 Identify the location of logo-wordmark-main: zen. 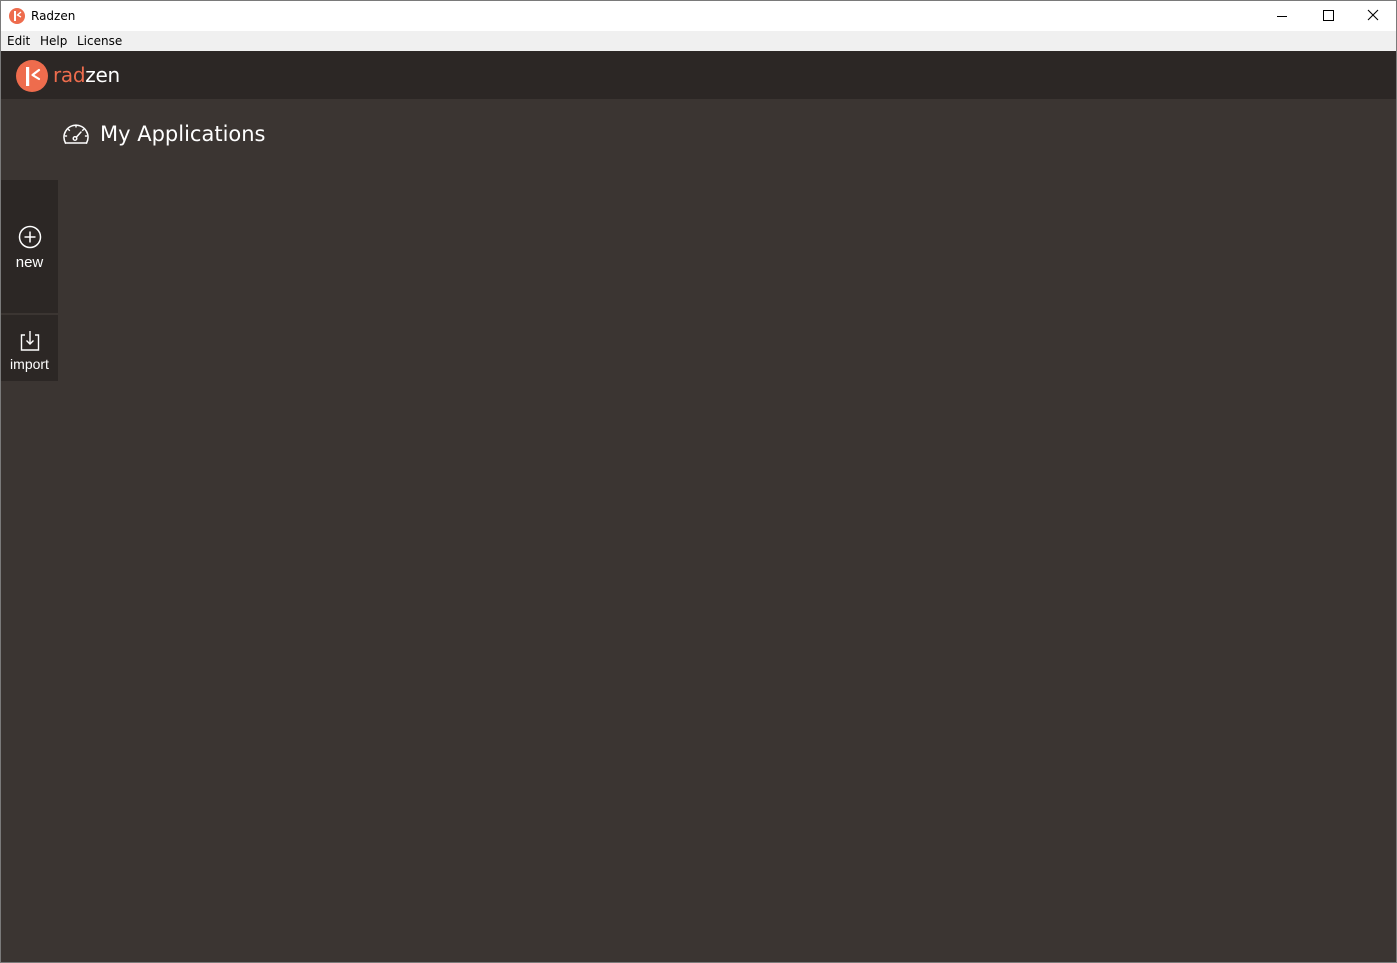
(102, 75).